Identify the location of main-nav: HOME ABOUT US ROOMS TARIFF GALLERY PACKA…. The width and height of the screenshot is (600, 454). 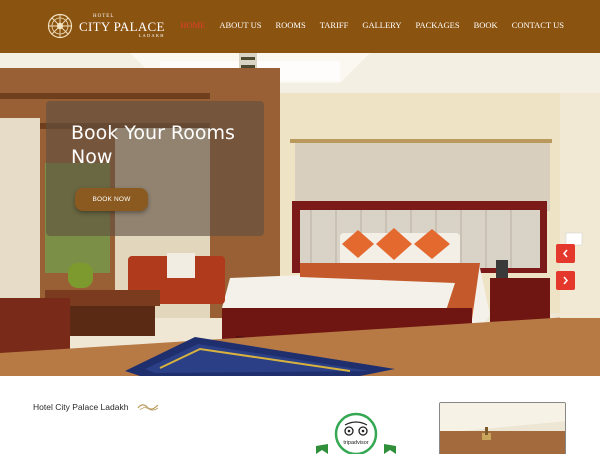
(365, 25).